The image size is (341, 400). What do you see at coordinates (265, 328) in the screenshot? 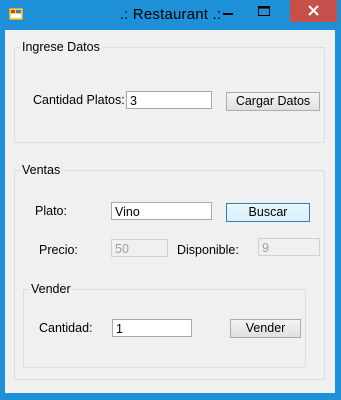
I see `vender-button: Vender` at bounding box center [265, 328].